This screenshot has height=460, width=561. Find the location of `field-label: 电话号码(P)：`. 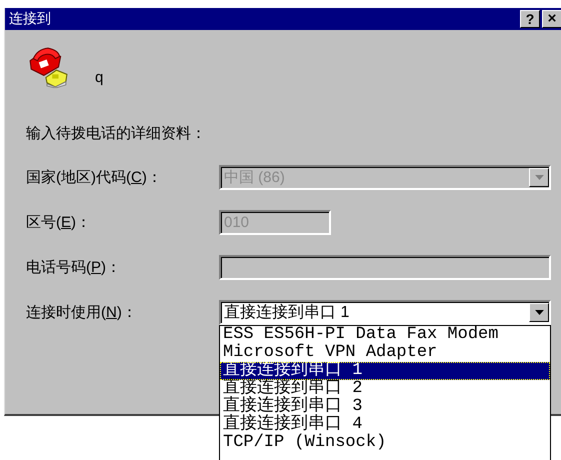

field-label: 电话号码(P)： is located at coordinates (74, 267).